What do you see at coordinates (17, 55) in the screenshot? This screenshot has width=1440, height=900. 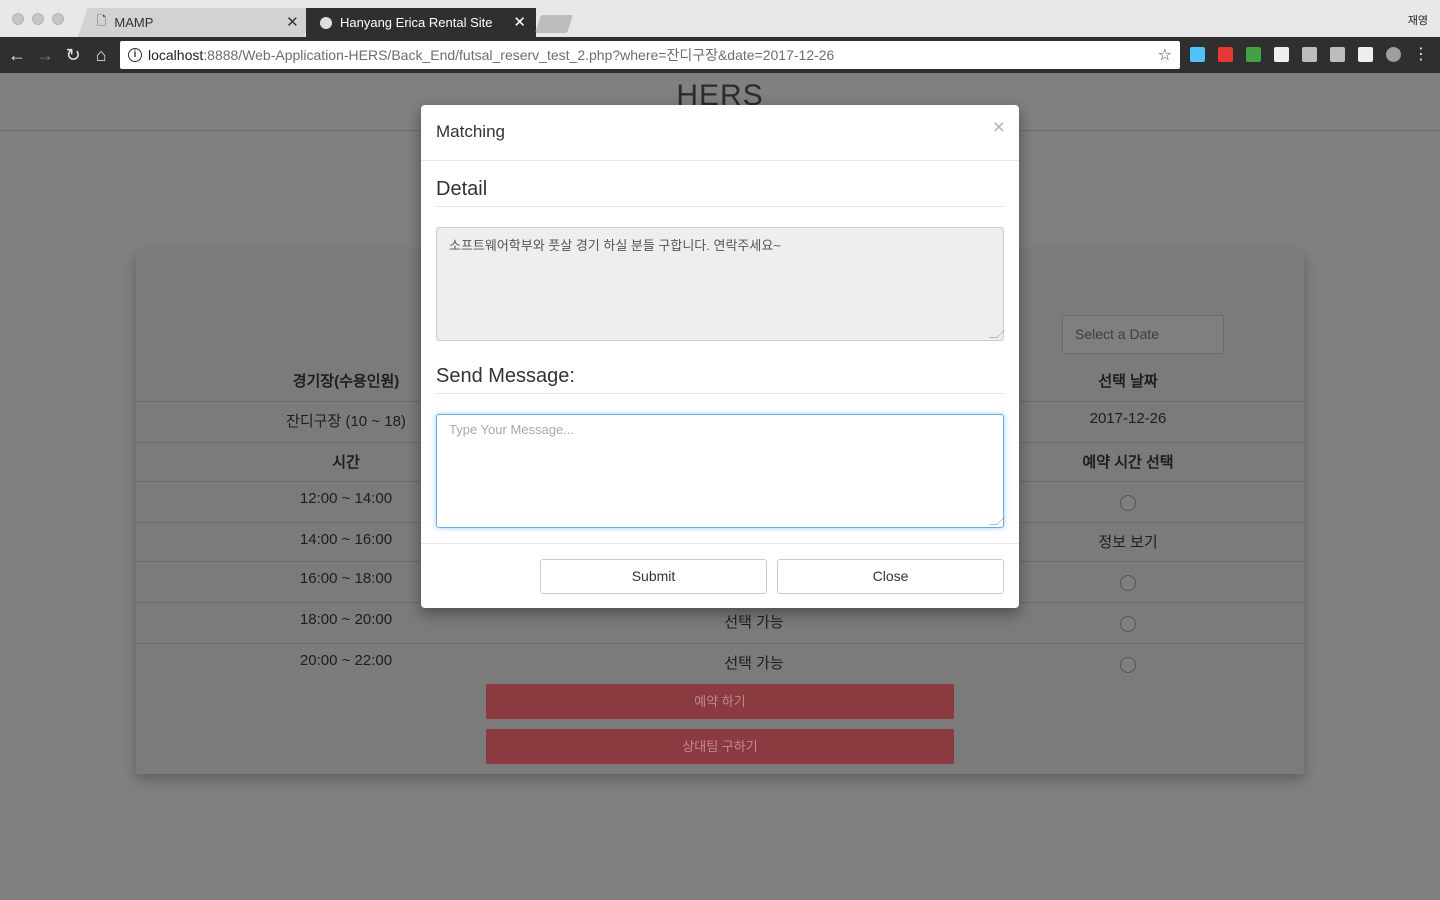 I see `back-arrow-icon: ←` at bounding box center [17, 55].